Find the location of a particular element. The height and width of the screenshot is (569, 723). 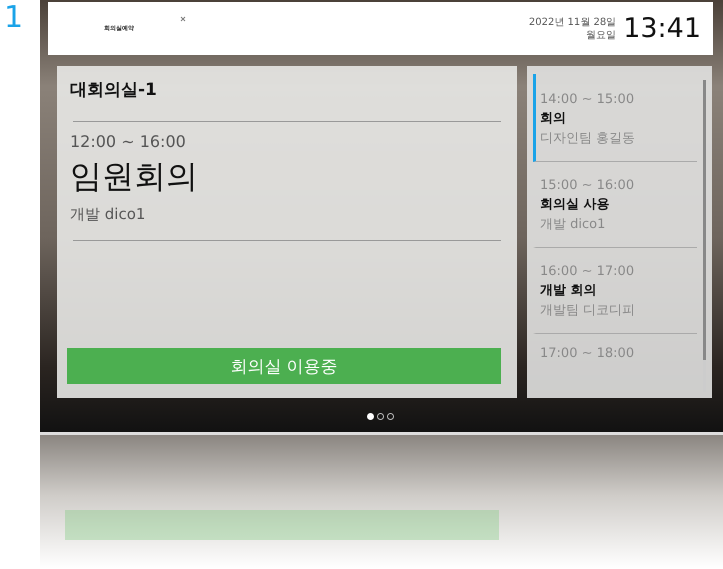

weekday-text: 월요일 is located at coordinates (601, 35).